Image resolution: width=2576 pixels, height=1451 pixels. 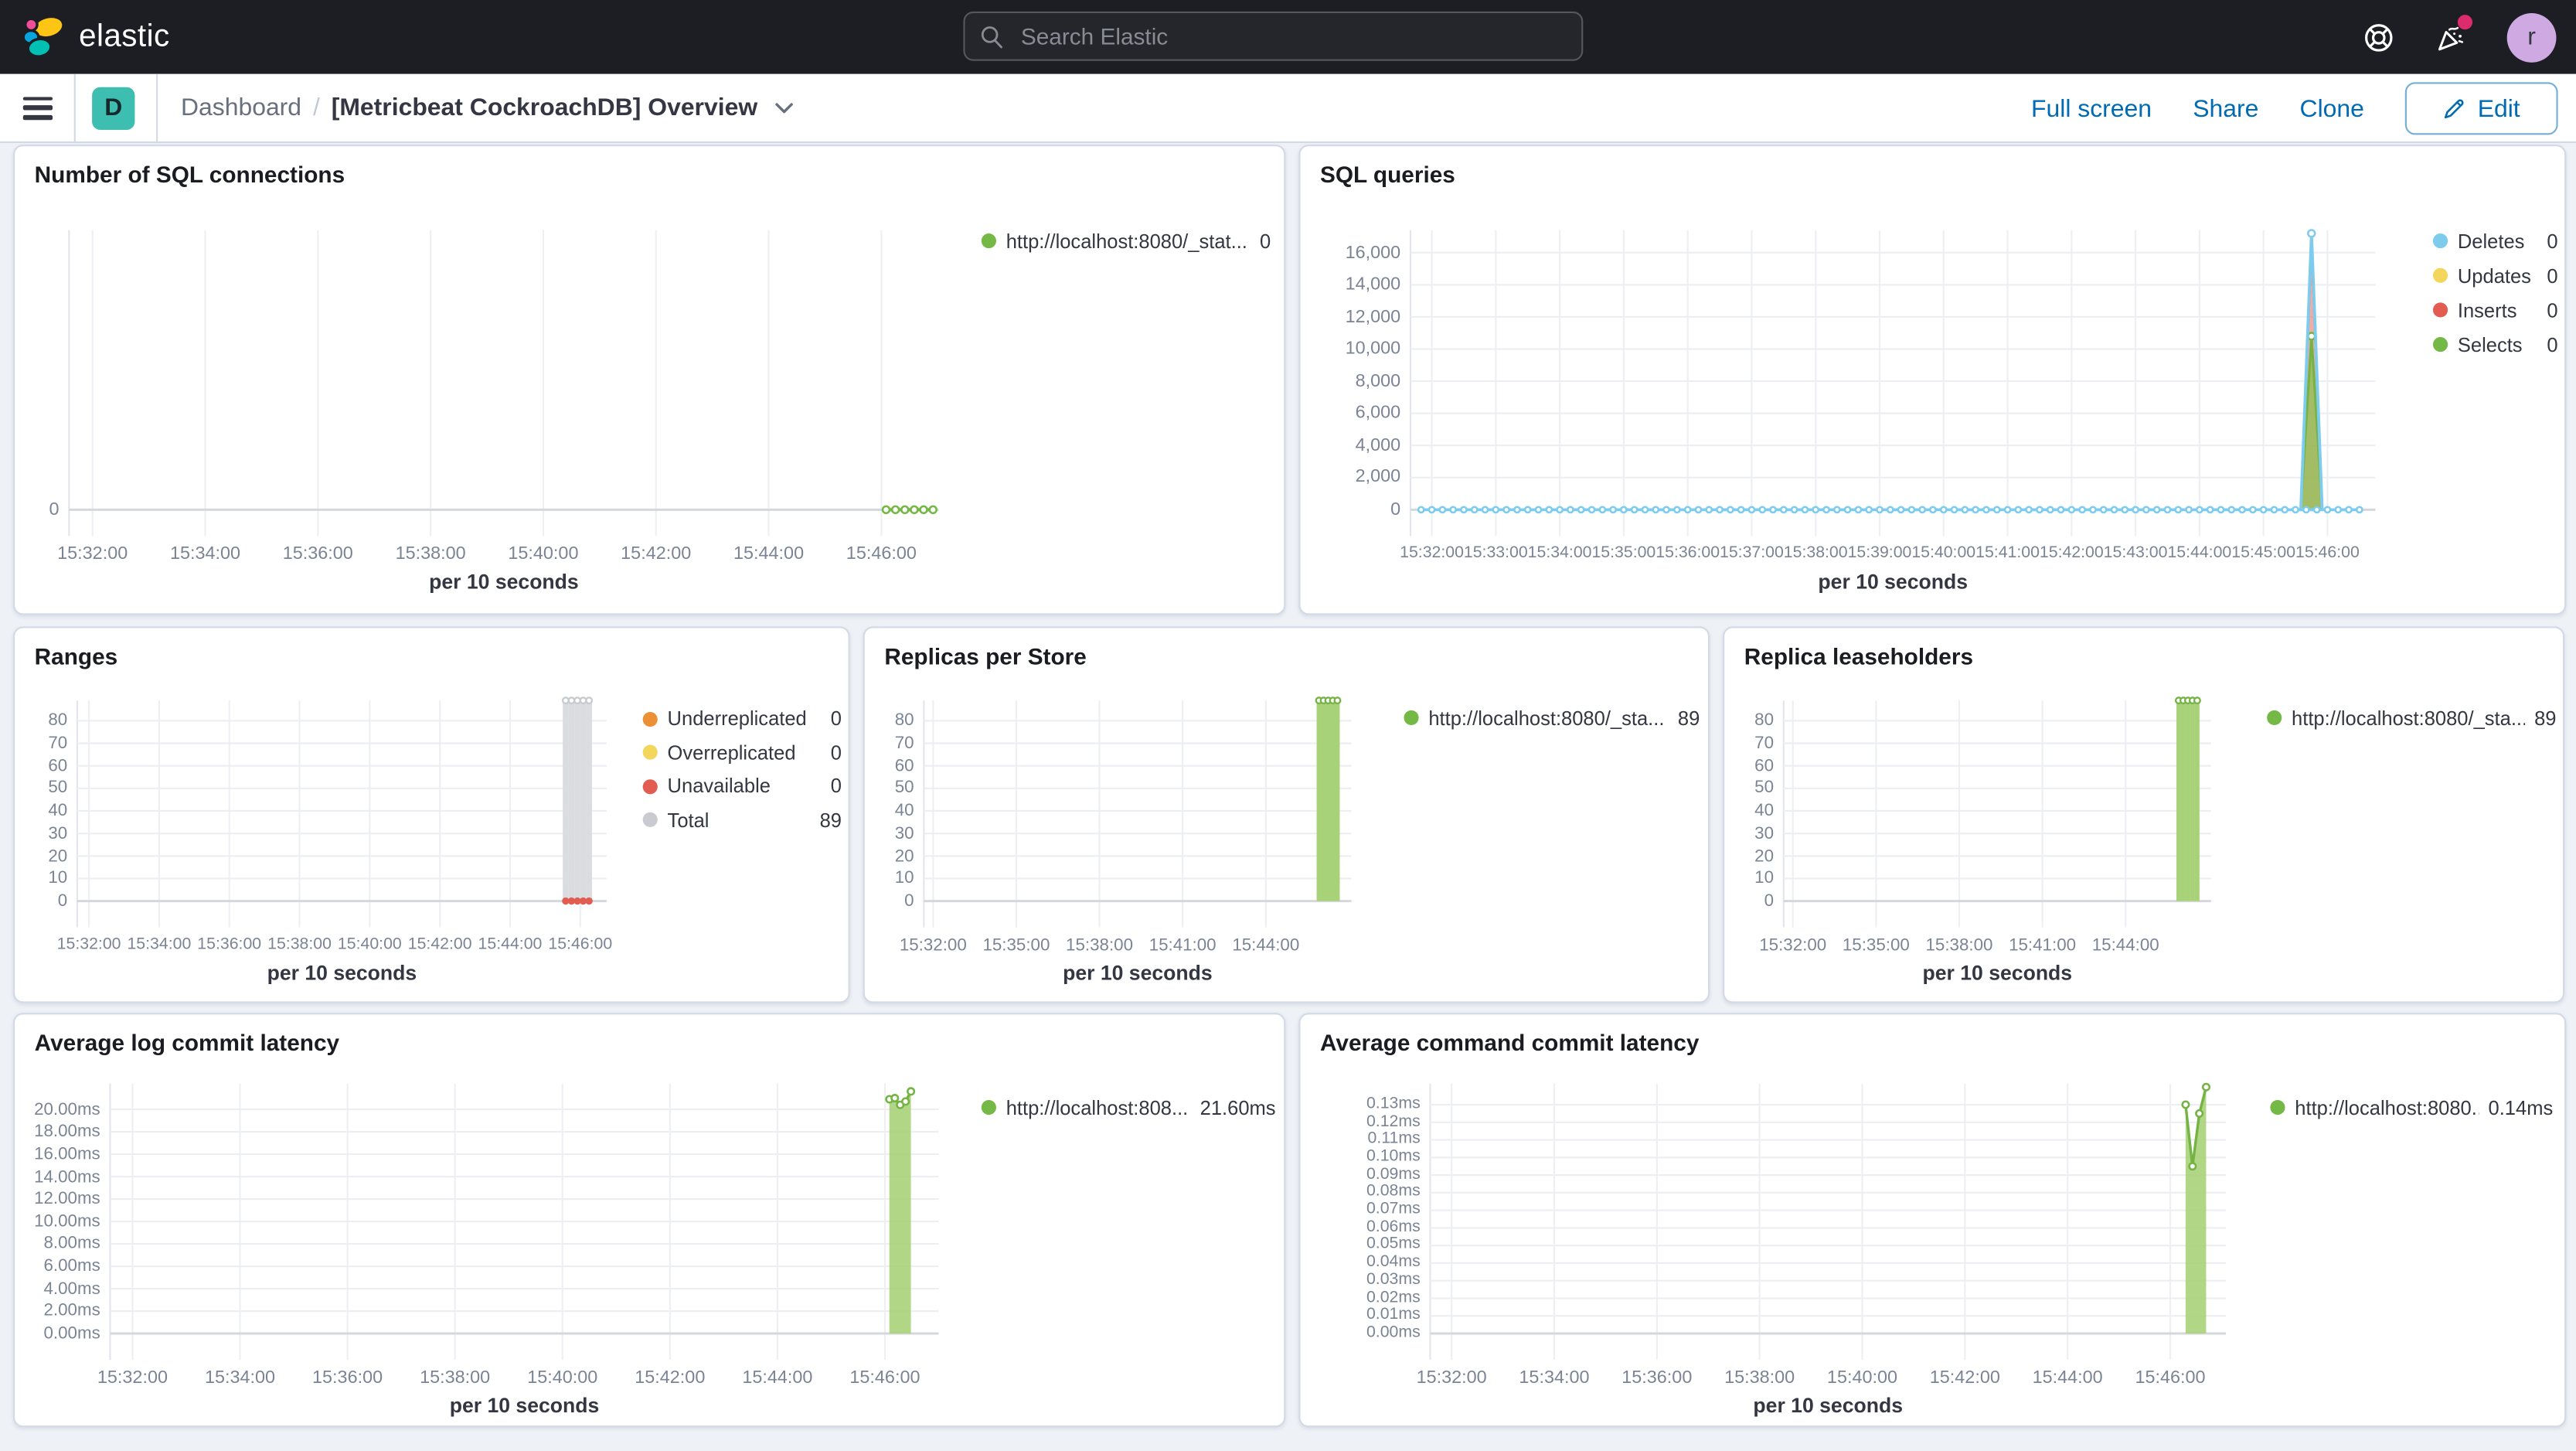 What do you see at coordinates (2531, 37) in the screenshot?
I see `user-avatar: r` at bounding box center [2531, 37].